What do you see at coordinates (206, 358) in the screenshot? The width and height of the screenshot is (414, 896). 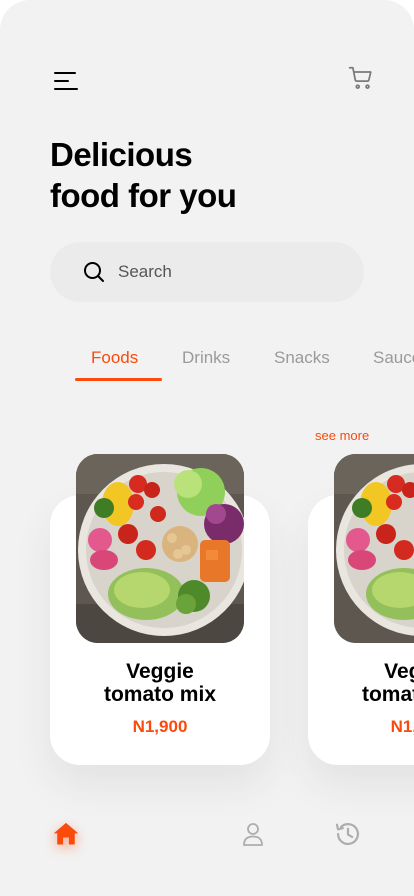 I see `tab-drinks: Drinks` at bounding box center [206, 358].